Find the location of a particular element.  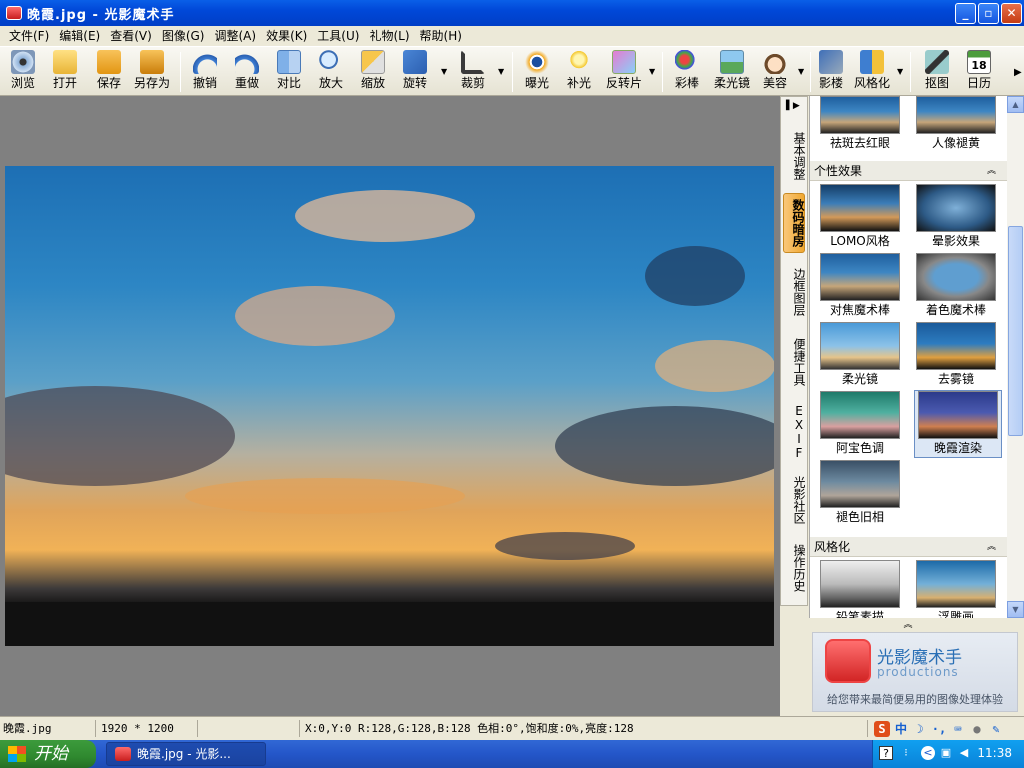

effect-vignette: 晕影效果 is located at coordinates (956, 216).